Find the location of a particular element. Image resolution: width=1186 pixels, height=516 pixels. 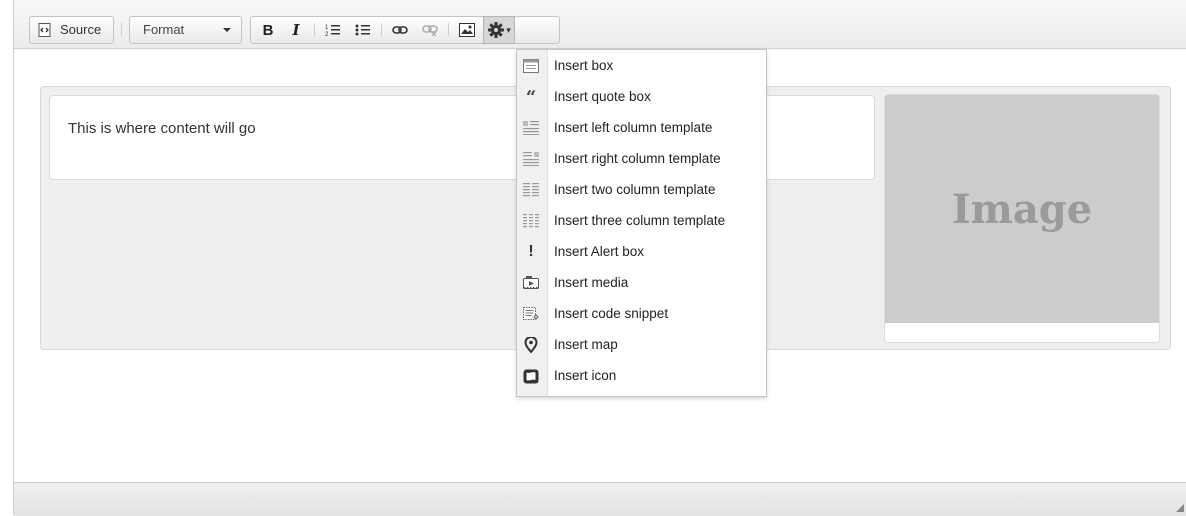

menu-item-insert-alert-box: ! Insert Alert box is located at coordinates (641, 251).